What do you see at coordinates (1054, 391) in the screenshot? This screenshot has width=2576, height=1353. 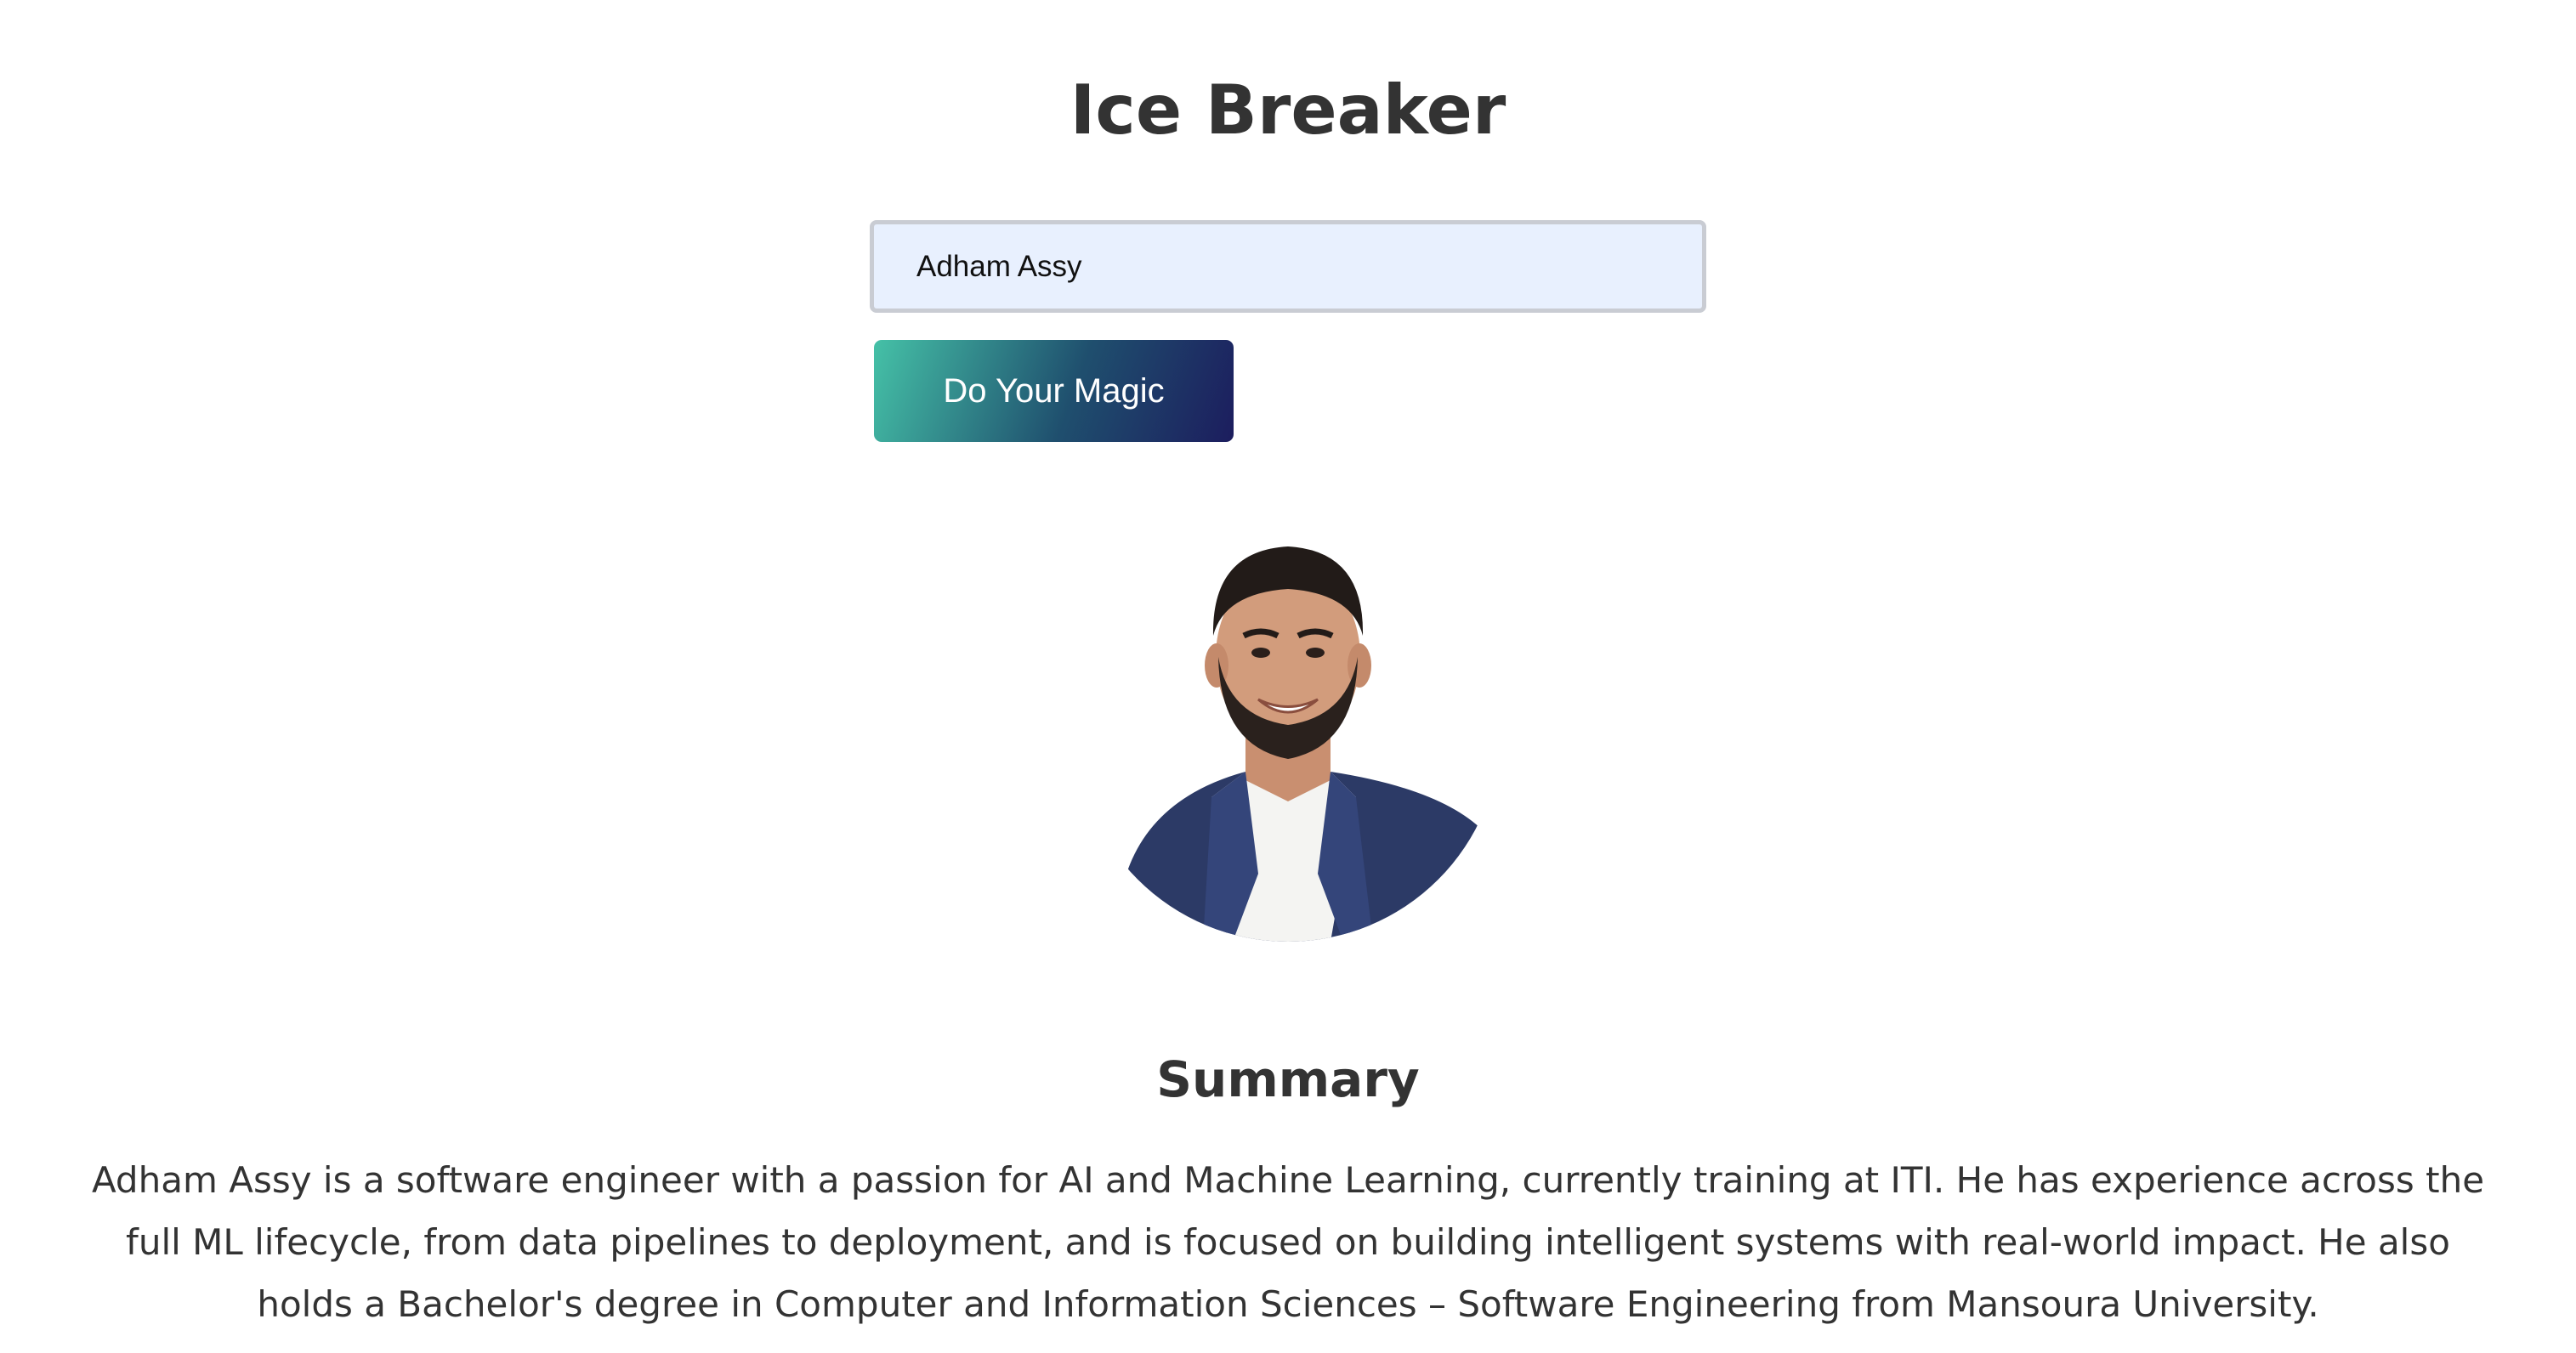 I see `do-your-magic-button: Do Your Magic` at bounding box center [1054, 391].